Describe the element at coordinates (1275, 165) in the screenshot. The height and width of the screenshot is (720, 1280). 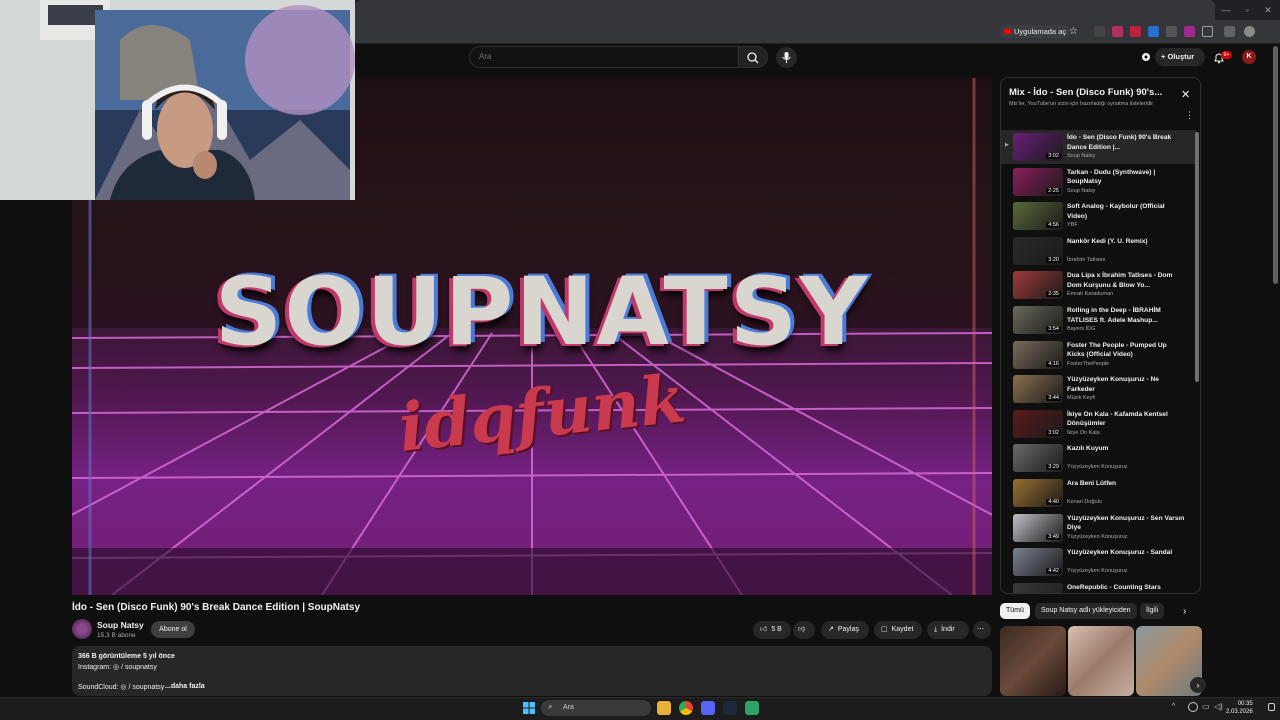
I see `page-scrollbar` at that location.